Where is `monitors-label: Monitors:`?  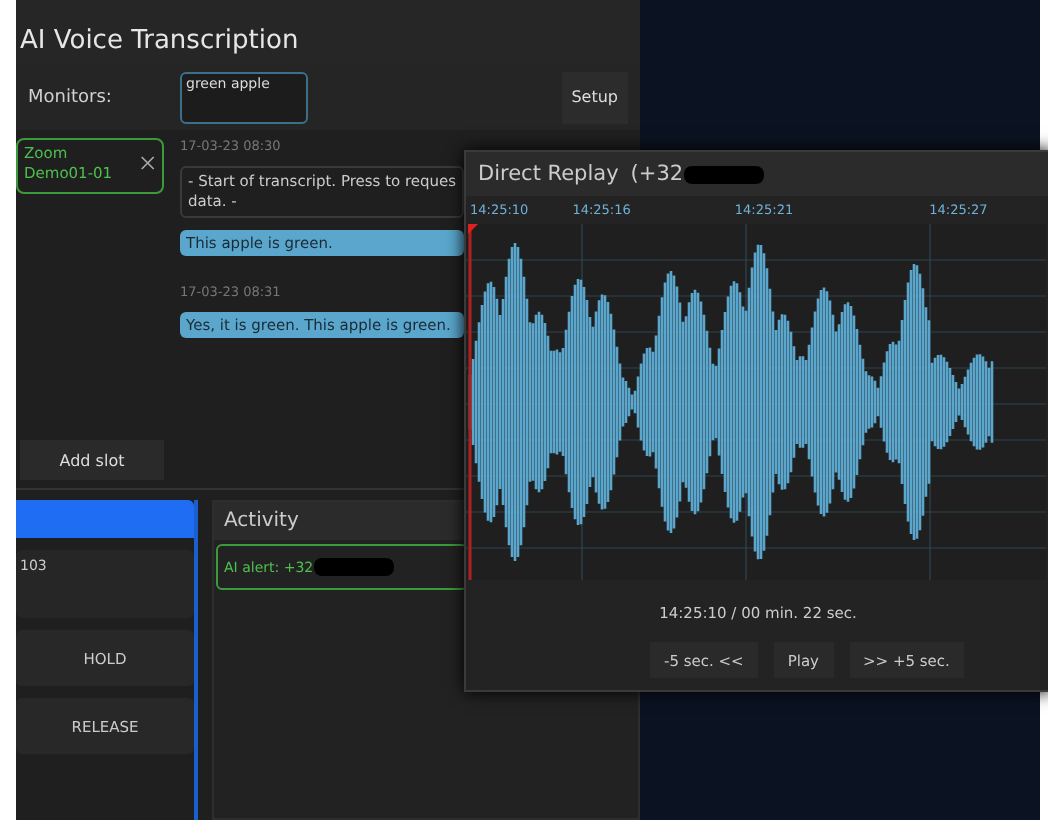 monitors-label: Monitors: is located at coordinates (71, 97).